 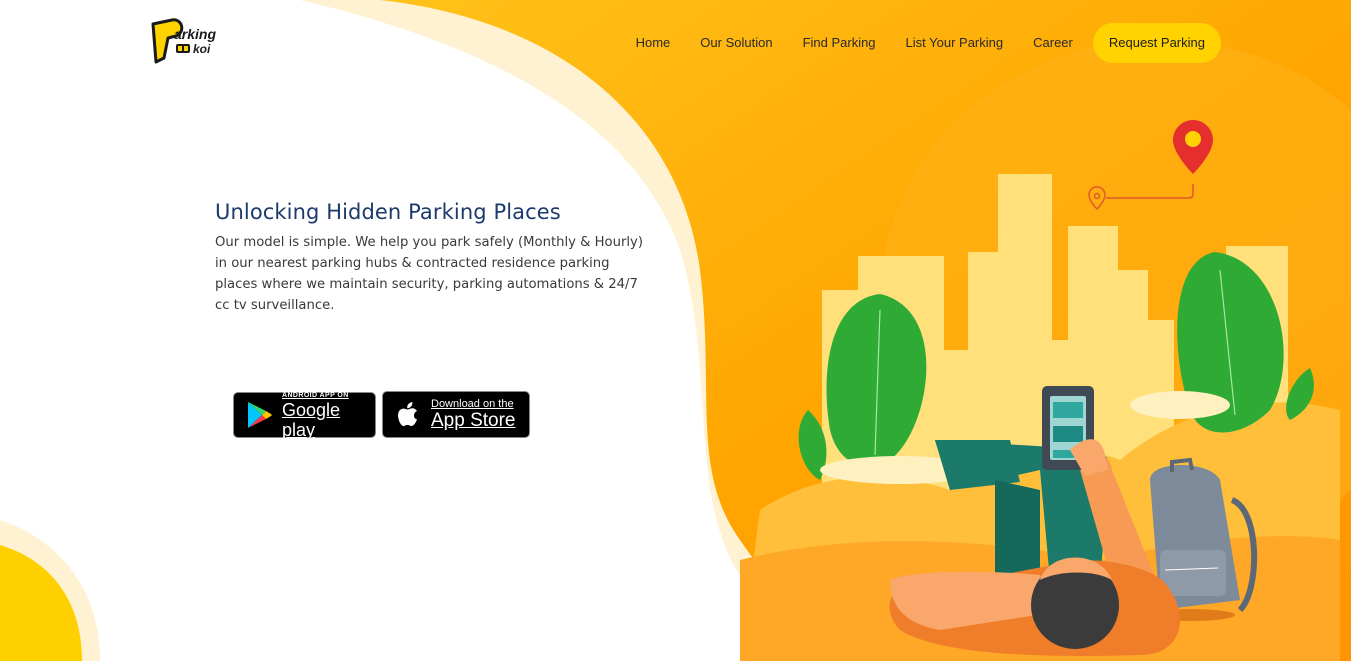 I want to click on nav-home: Home, so click(x=653, y=43).